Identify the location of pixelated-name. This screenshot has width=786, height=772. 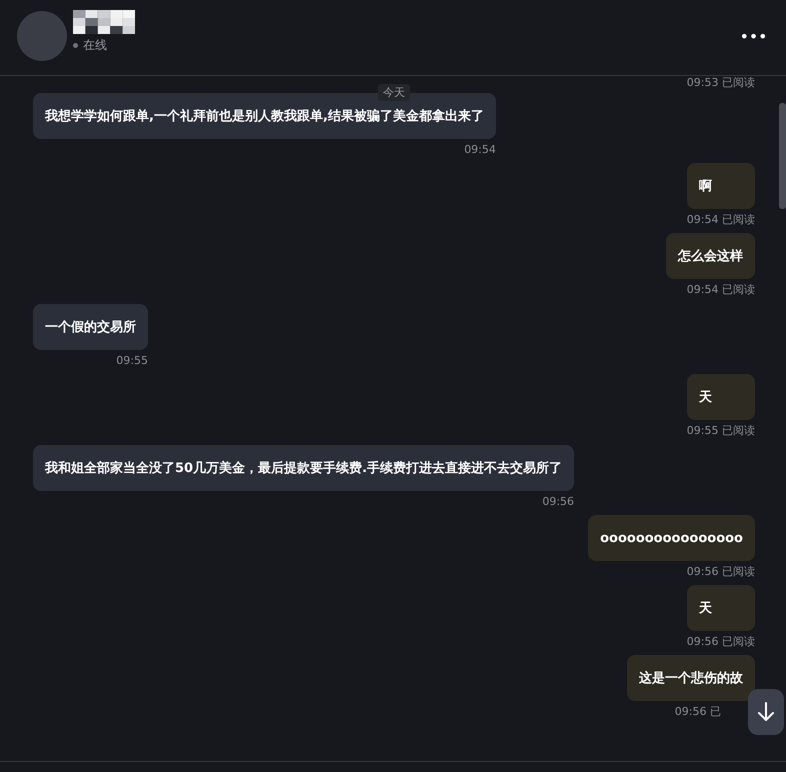
(104, 22).